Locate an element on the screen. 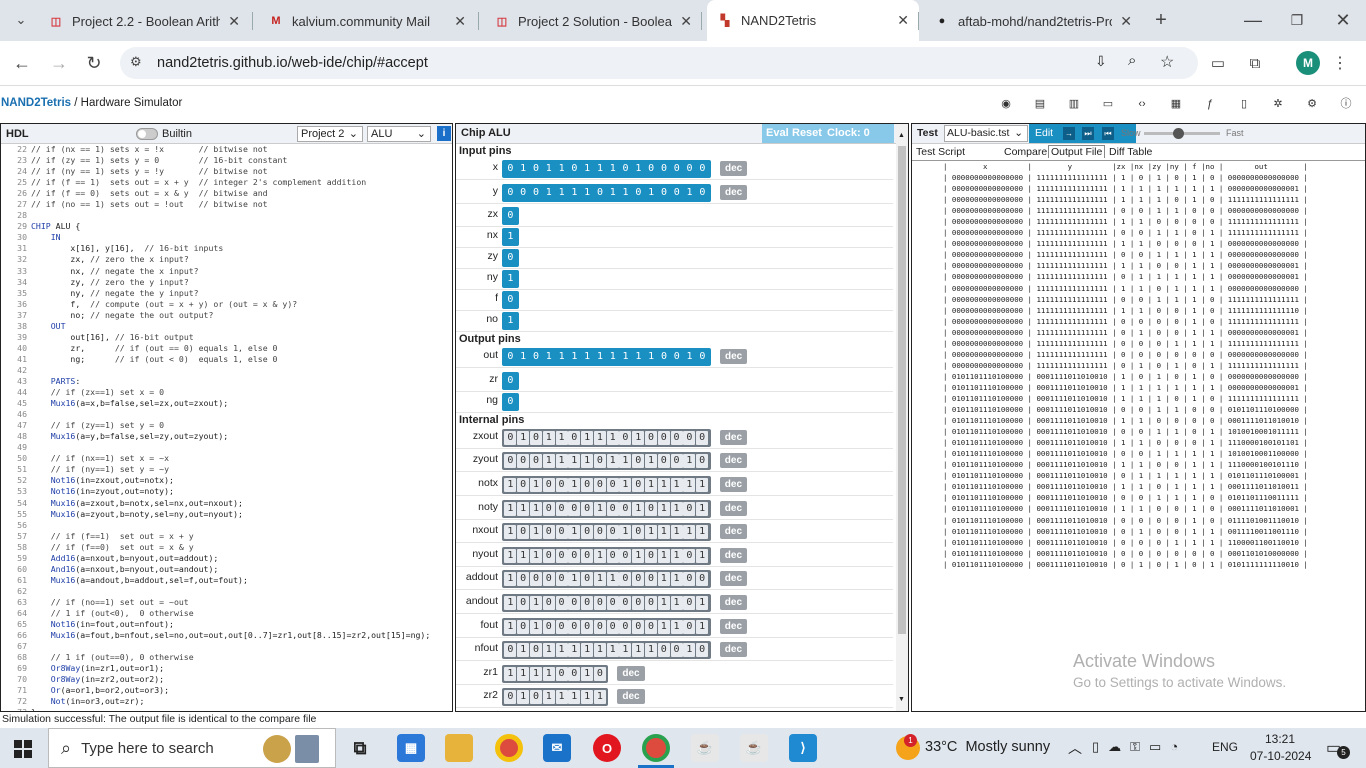 The width and height of the screenshot is (1366, 768). code-line: 52 Not16(in=zxout,out=notx); is located at coordinates (226, 480).